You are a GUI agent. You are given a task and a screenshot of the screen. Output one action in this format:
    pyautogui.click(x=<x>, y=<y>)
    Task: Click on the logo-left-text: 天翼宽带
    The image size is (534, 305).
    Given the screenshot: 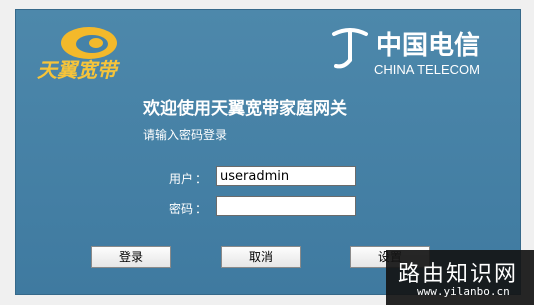 What is the action you would take?
    pyautogui.click(x=79, y=70)
    